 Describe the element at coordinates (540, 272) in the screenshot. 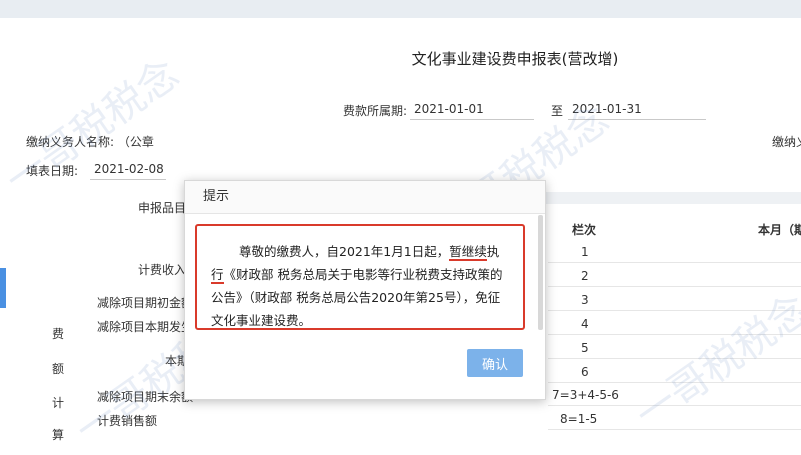

I see `dialog-scrollbar` at that location.